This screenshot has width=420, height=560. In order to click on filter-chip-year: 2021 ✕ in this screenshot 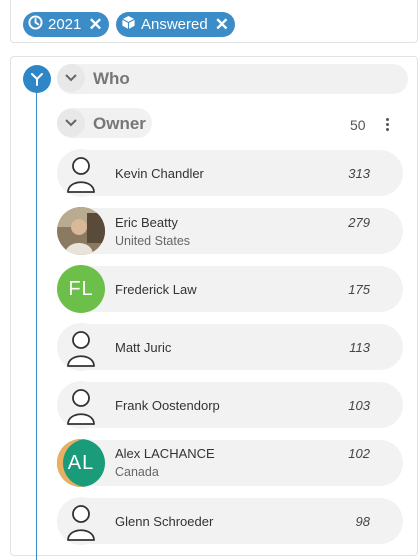, I will do `click(66, 24)`.